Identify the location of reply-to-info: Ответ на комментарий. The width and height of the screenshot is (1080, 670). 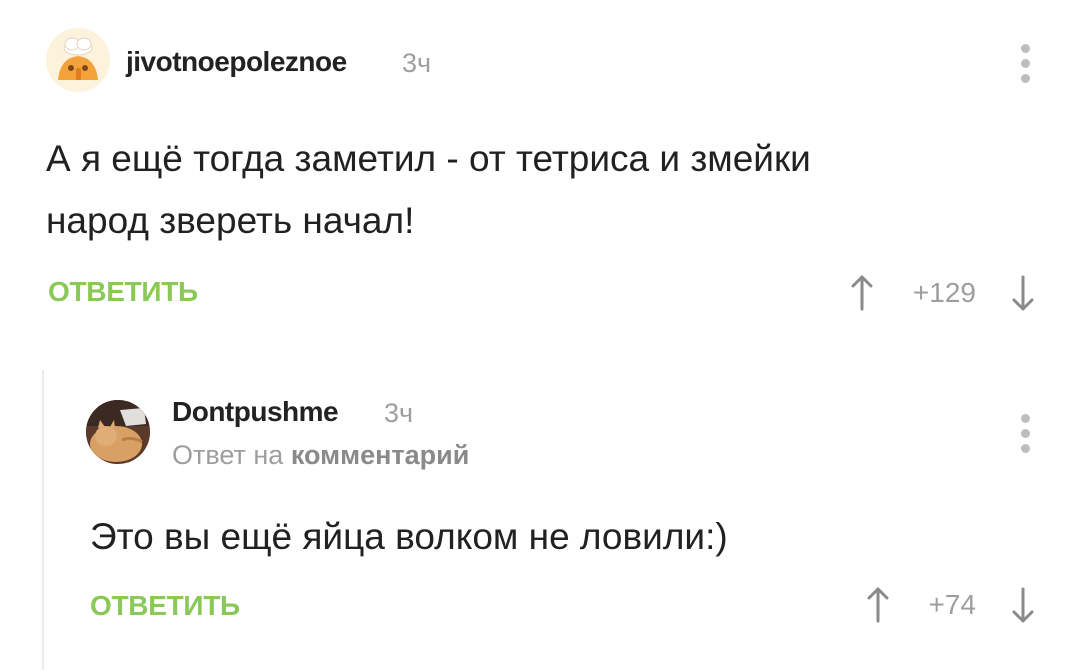
(320, 455).